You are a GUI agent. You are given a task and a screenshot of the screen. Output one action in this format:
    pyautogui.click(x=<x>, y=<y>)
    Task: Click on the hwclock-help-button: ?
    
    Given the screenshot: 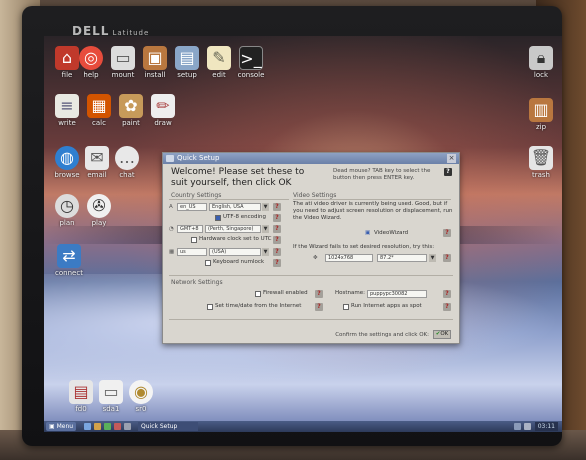 What is the action you would take?
    pyautogui.click(x=277, y=240)
    